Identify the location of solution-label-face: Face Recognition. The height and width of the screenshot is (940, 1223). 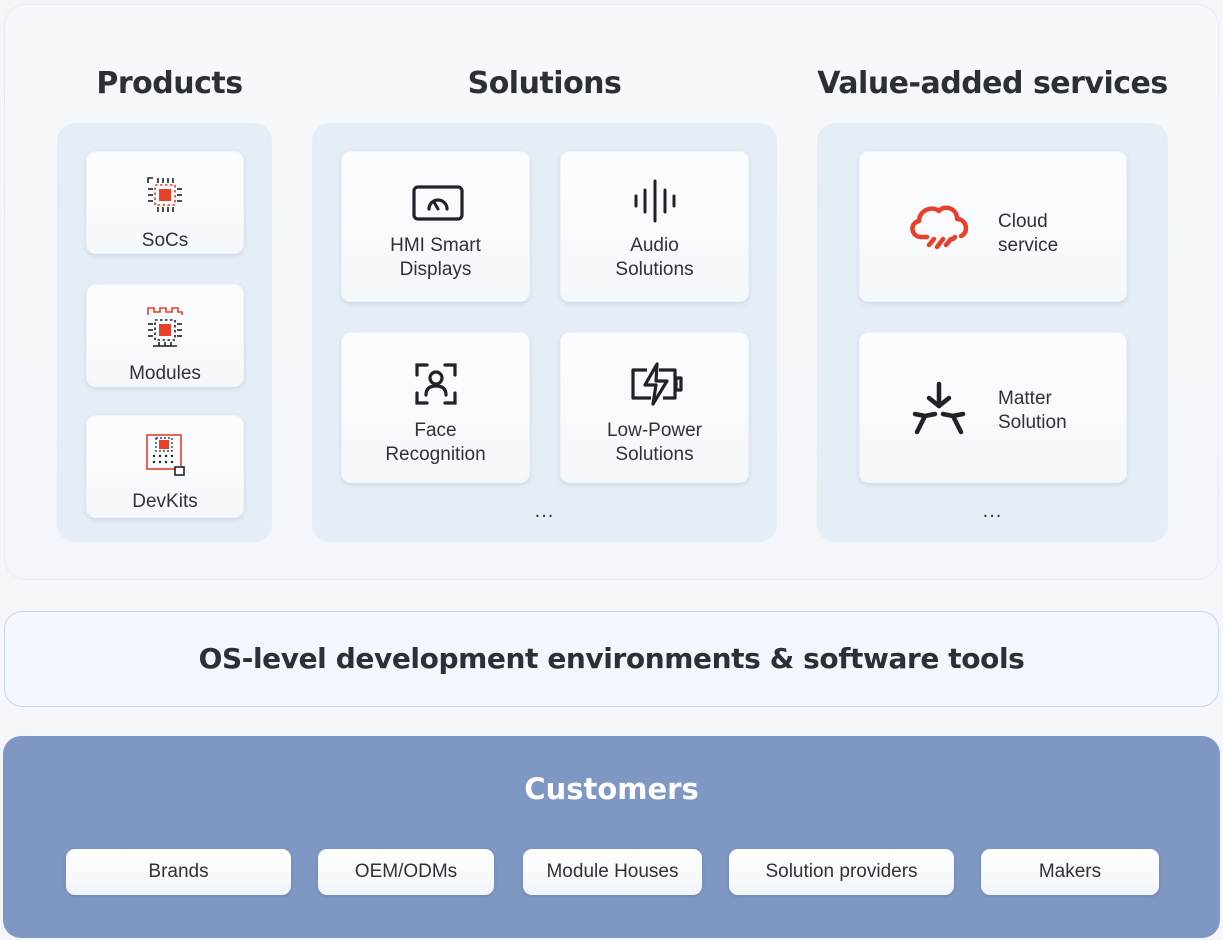
(435, 442).